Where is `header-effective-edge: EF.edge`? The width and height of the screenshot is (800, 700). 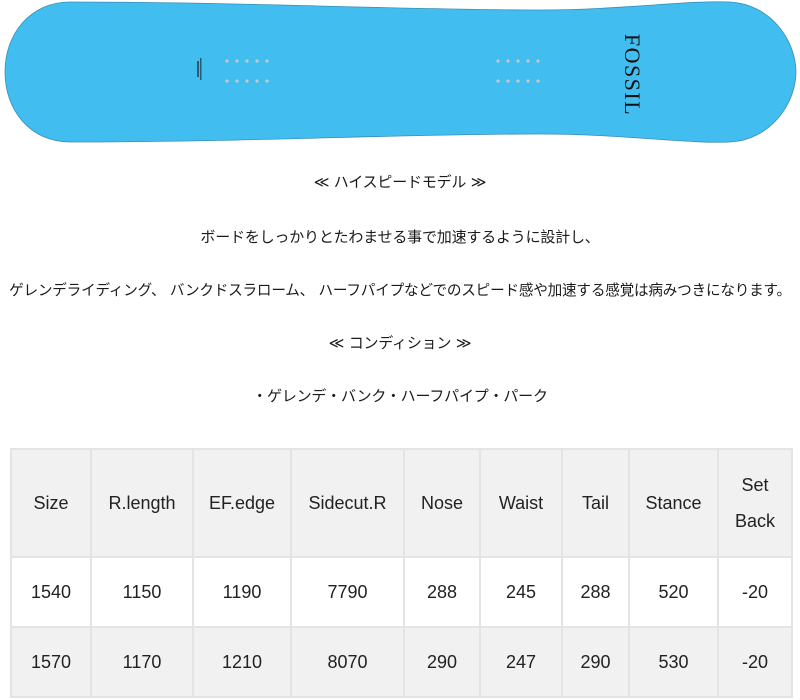 header-effective-edge: EF.edge is located at coordinates (242, 503).